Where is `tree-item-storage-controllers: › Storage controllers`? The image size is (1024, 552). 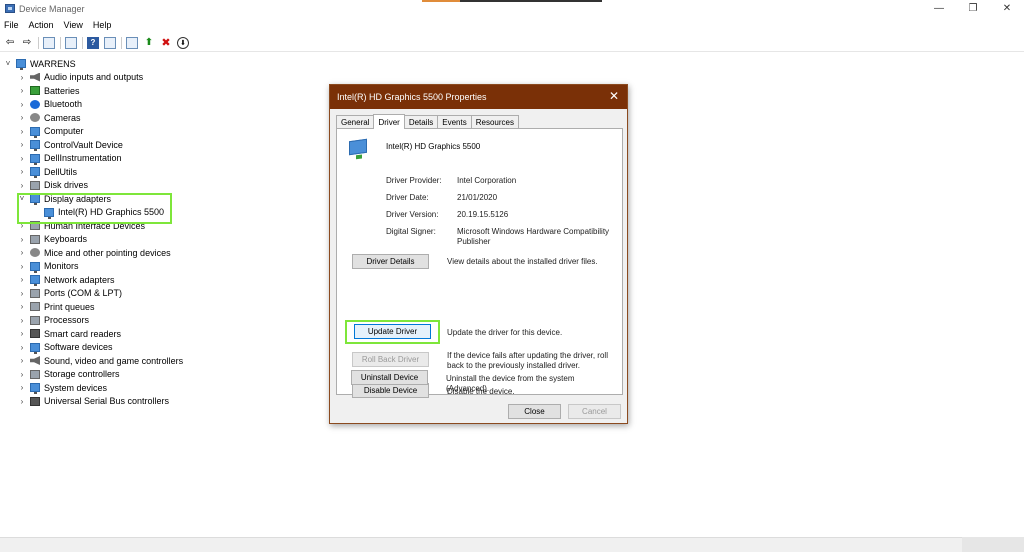
tree-item-storage-controllers: › Storage controllers is located at coordinates (69, 374).